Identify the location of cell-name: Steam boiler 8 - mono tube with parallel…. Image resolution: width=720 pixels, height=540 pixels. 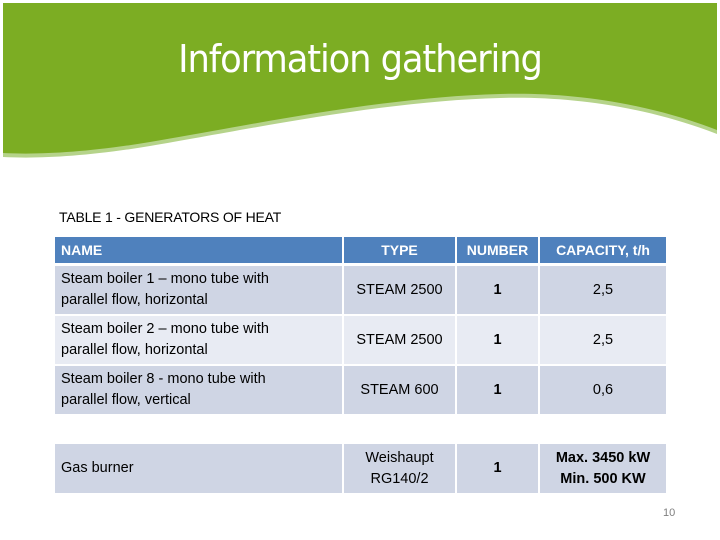
(198, 390).